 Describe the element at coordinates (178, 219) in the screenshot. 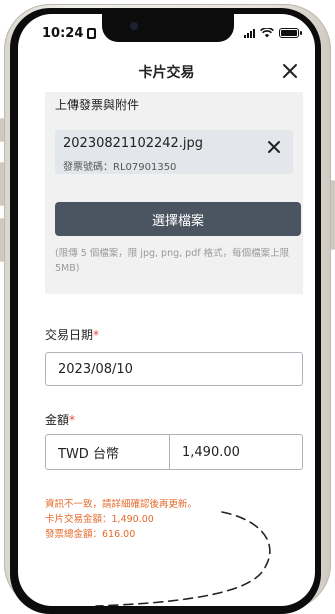

I see `choose-file-button: 選擇檔案` at that location.